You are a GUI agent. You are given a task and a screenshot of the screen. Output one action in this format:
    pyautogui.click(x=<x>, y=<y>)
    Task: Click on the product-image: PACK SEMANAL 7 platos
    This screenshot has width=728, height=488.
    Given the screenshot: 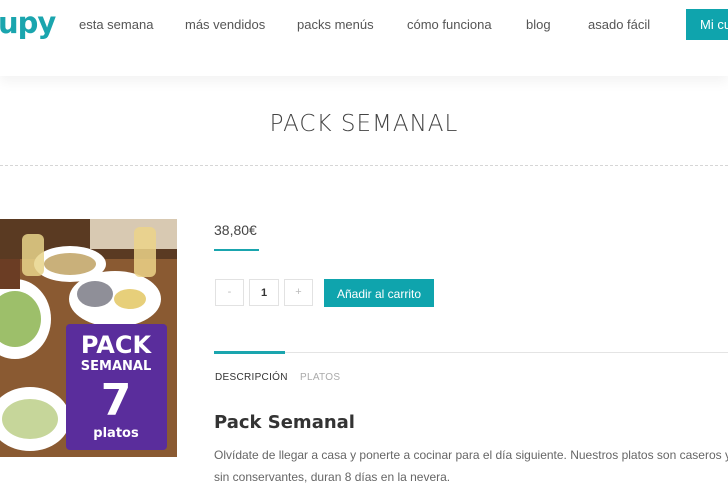 What is the action you would take?
    pyautogui.click(x=88, y=338)
    